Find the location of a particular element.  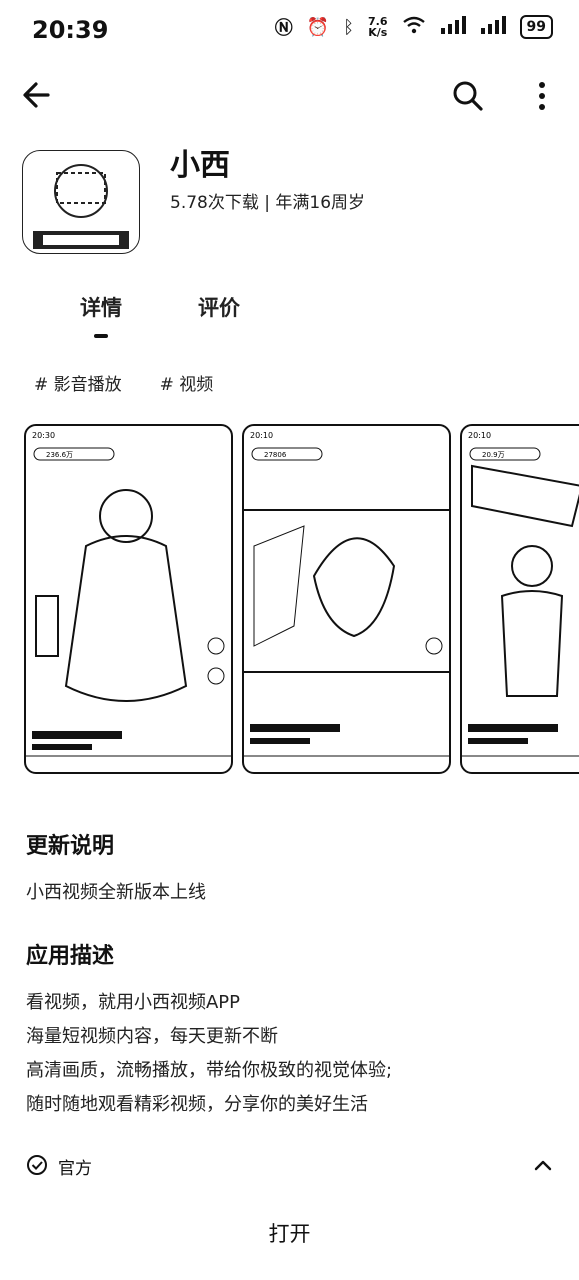

screenshot-1: 20:30 236.6万 is located at coordinates (128, 599).